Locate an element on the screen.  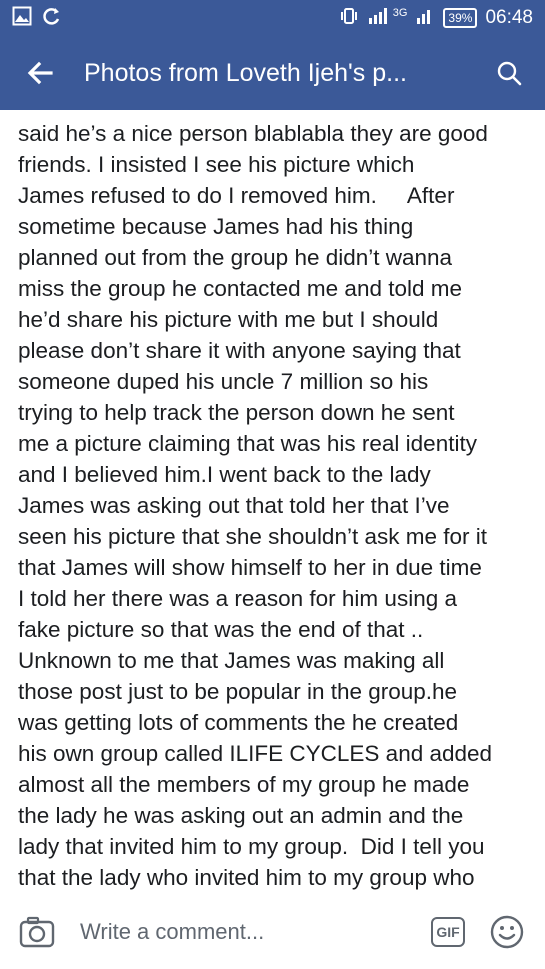
network-type: 3G is located at coordinates (400, 13).